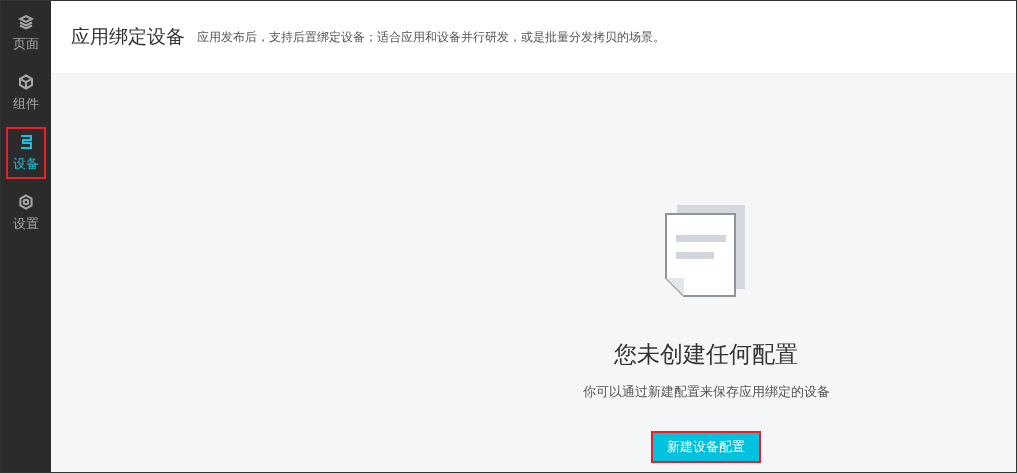 The height and width of the screenshot is (473, 1017). What do you see at coordinates (26, 201) in the screenshot?
I see `settings-icon` at bounding box center [26, 201].